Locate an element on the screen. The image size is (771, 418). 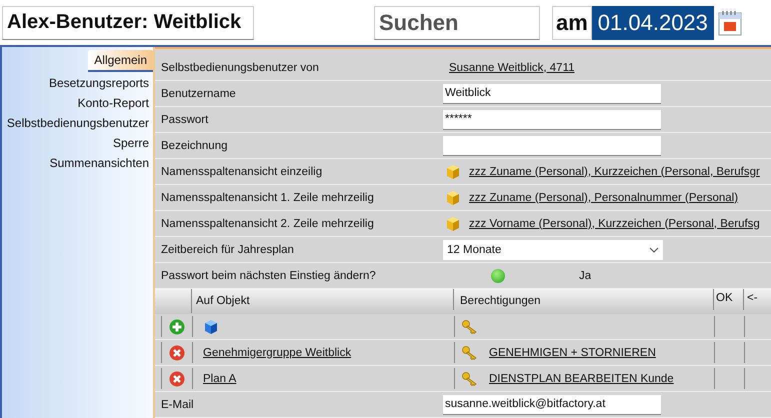
date-label: am is located at coordinates (572, 23).